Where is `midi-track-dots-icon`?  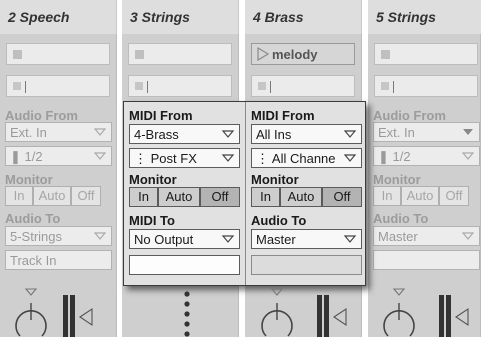 midi-track-dots-icon is located at coordinates (187, 315).